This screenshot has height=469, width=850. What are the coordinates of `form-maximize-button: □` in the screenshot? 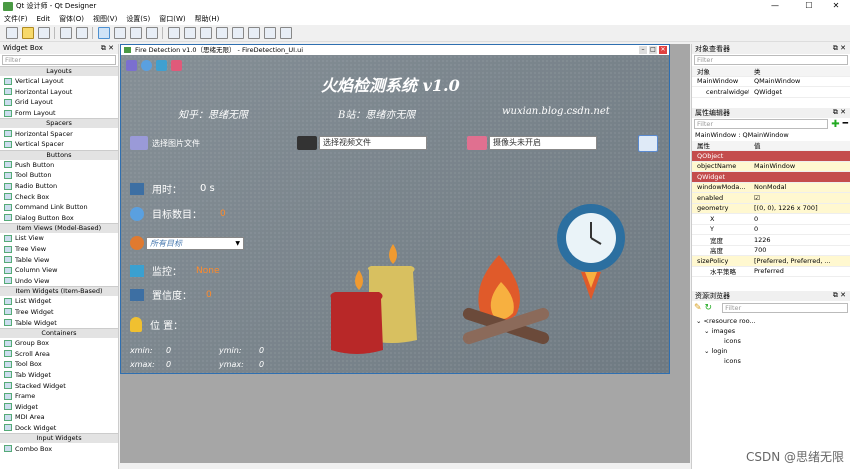 It's located at (653, 50).